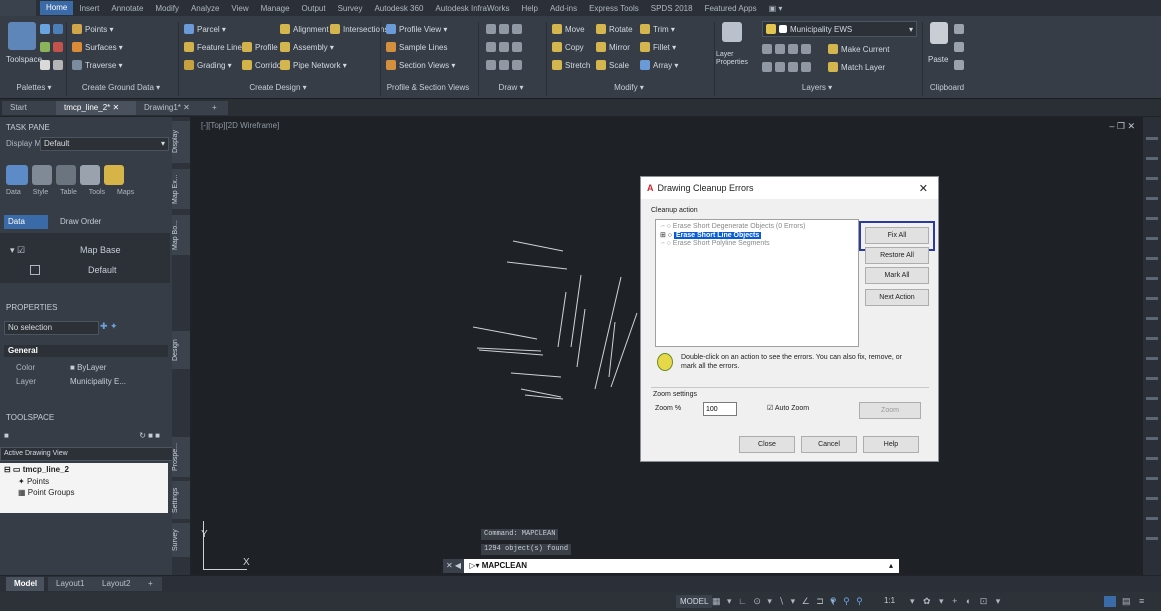  Describe the element at coordinates (959, 65) in the screenshot. I see `match-properties-icon` at that location.